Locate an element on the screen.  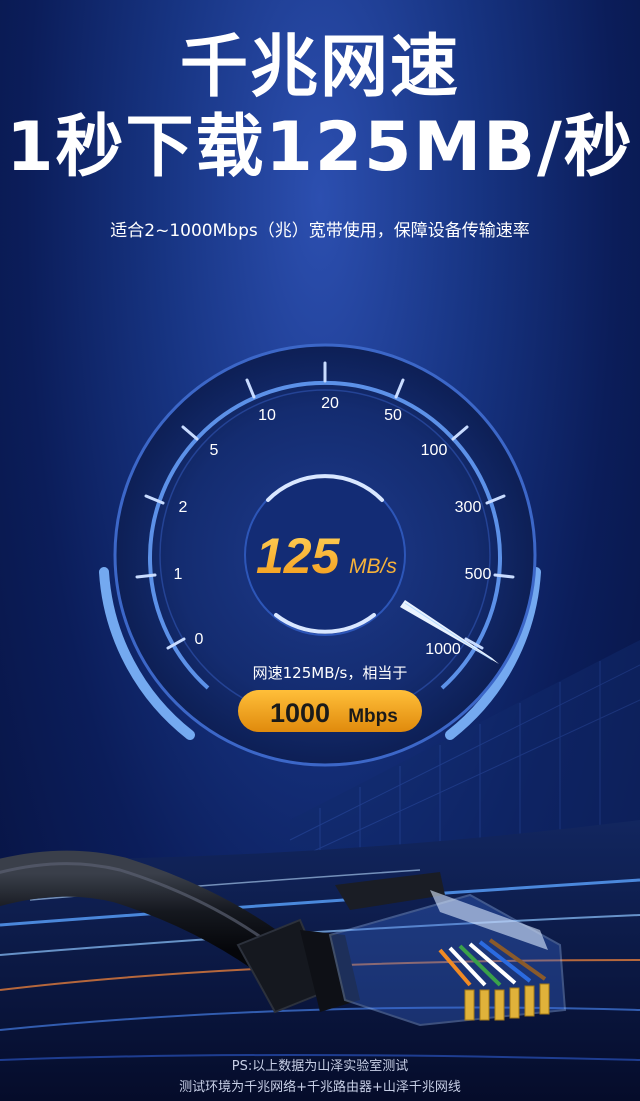
badge-value: 1000 is located at coordinates (300, 713).